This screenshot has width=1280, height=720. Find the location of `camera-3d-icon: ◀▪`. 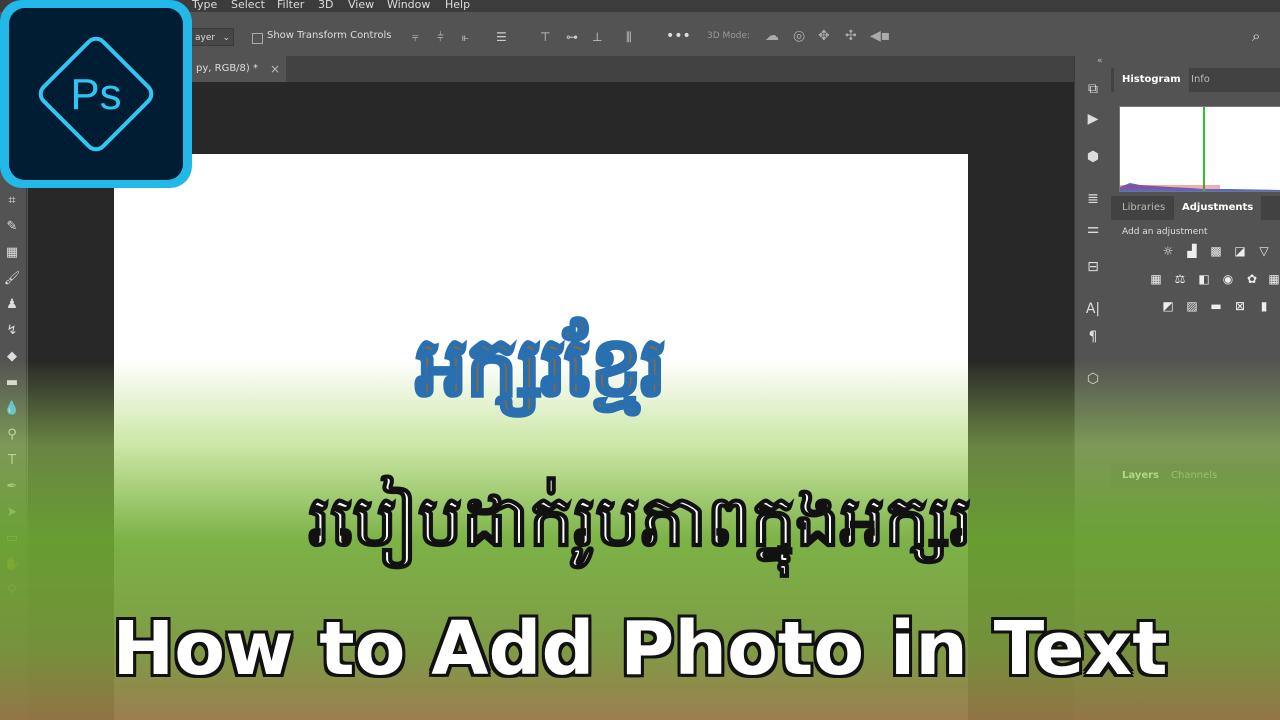

camera-3d-icon: ◀▪ is located at coordinates (880, 36).